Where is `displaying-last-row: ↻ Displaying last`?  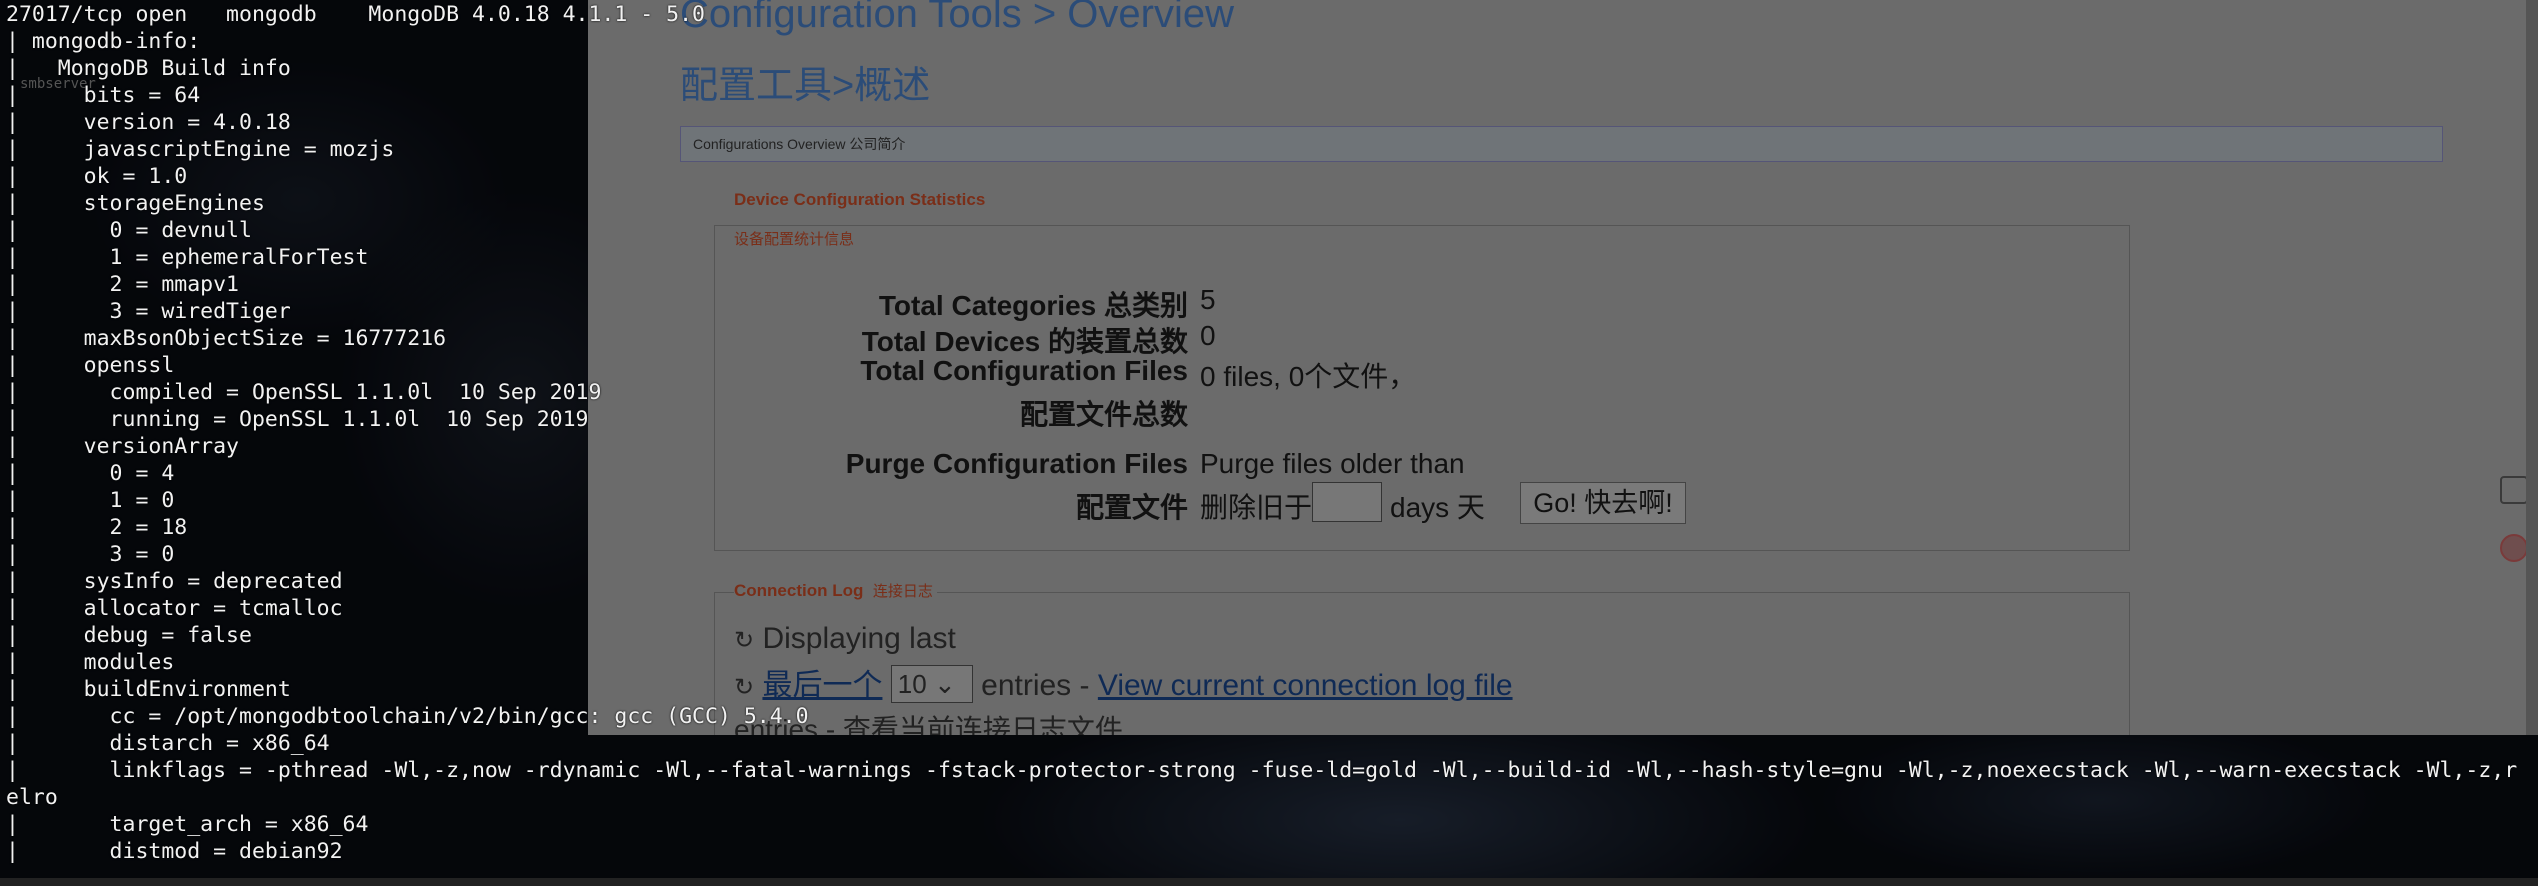 displaying-last-row: ↻ Displaying last is located at coordinates (845, 639).